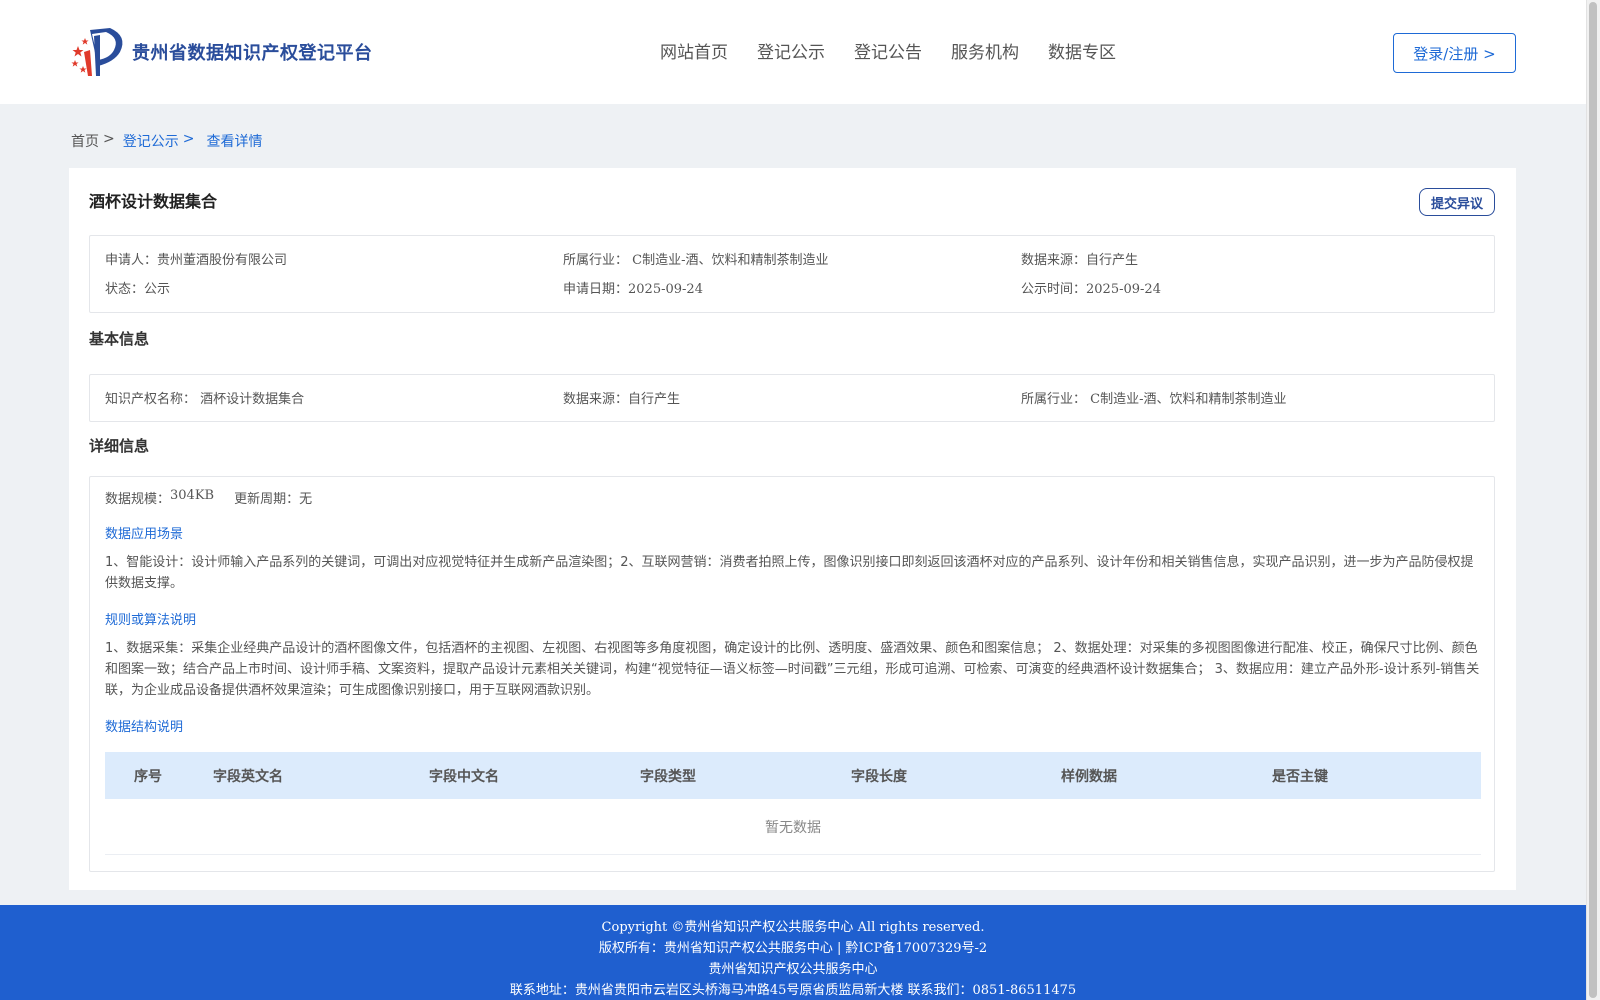  I want to click on login-register-button: 登录/注册 >, so click(1454, 53).